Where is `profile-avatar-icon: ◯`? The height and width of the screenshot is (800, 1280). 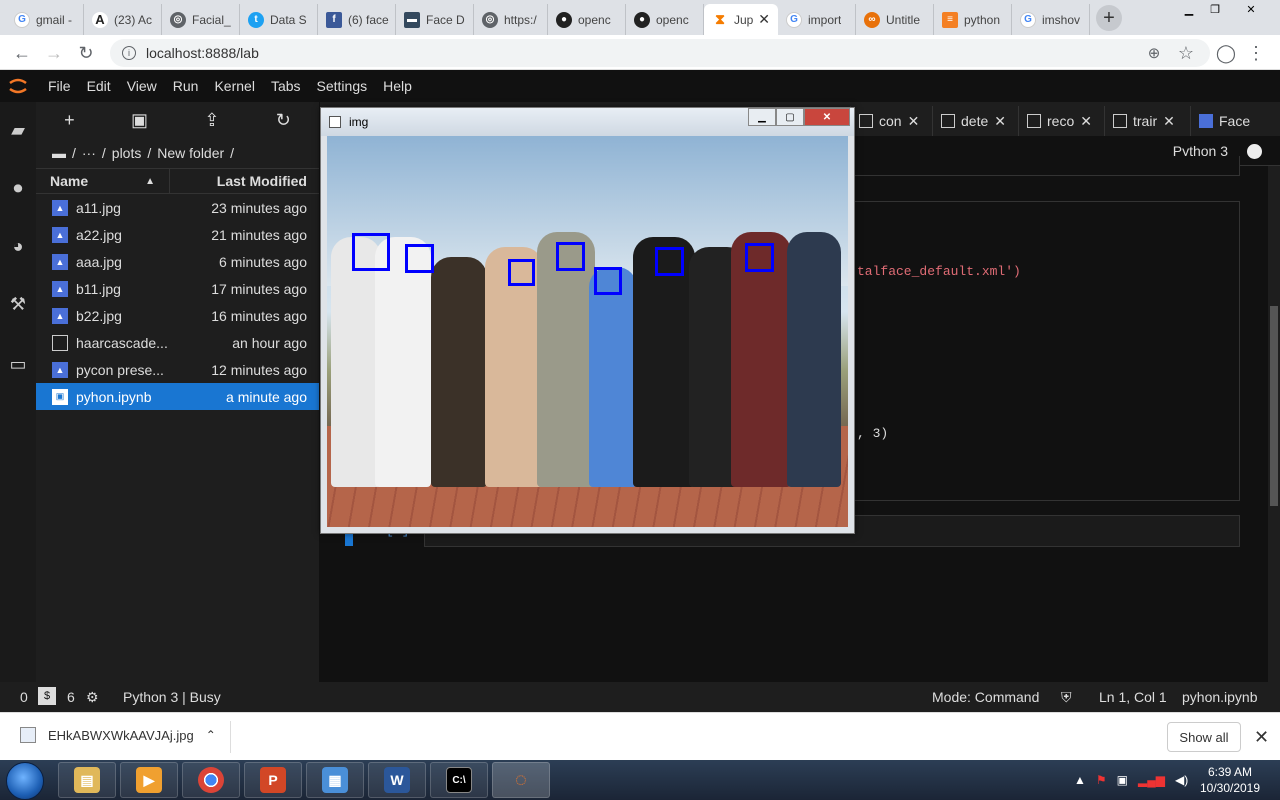 profile-avatar-icon: ◯ is located at coordinates (1226, 53).